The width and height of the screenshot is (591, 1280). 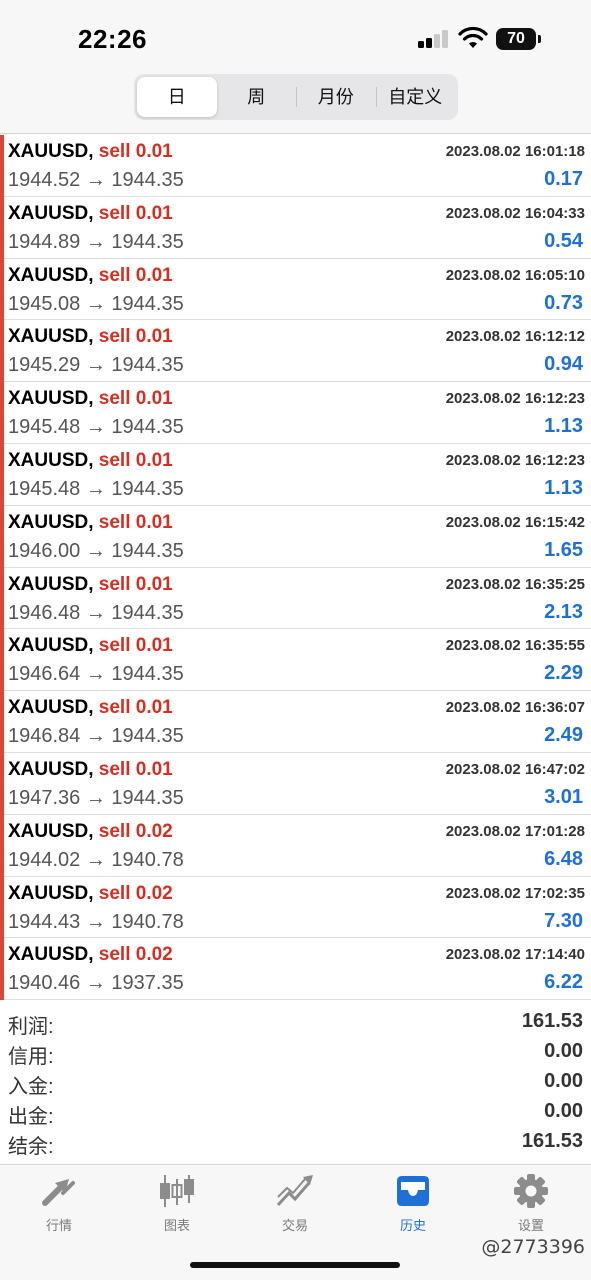 What do you see at coordinates (563, 982) in the screenshot?
I see `trade-profit: 6.22` at bounding box center [563, 982].